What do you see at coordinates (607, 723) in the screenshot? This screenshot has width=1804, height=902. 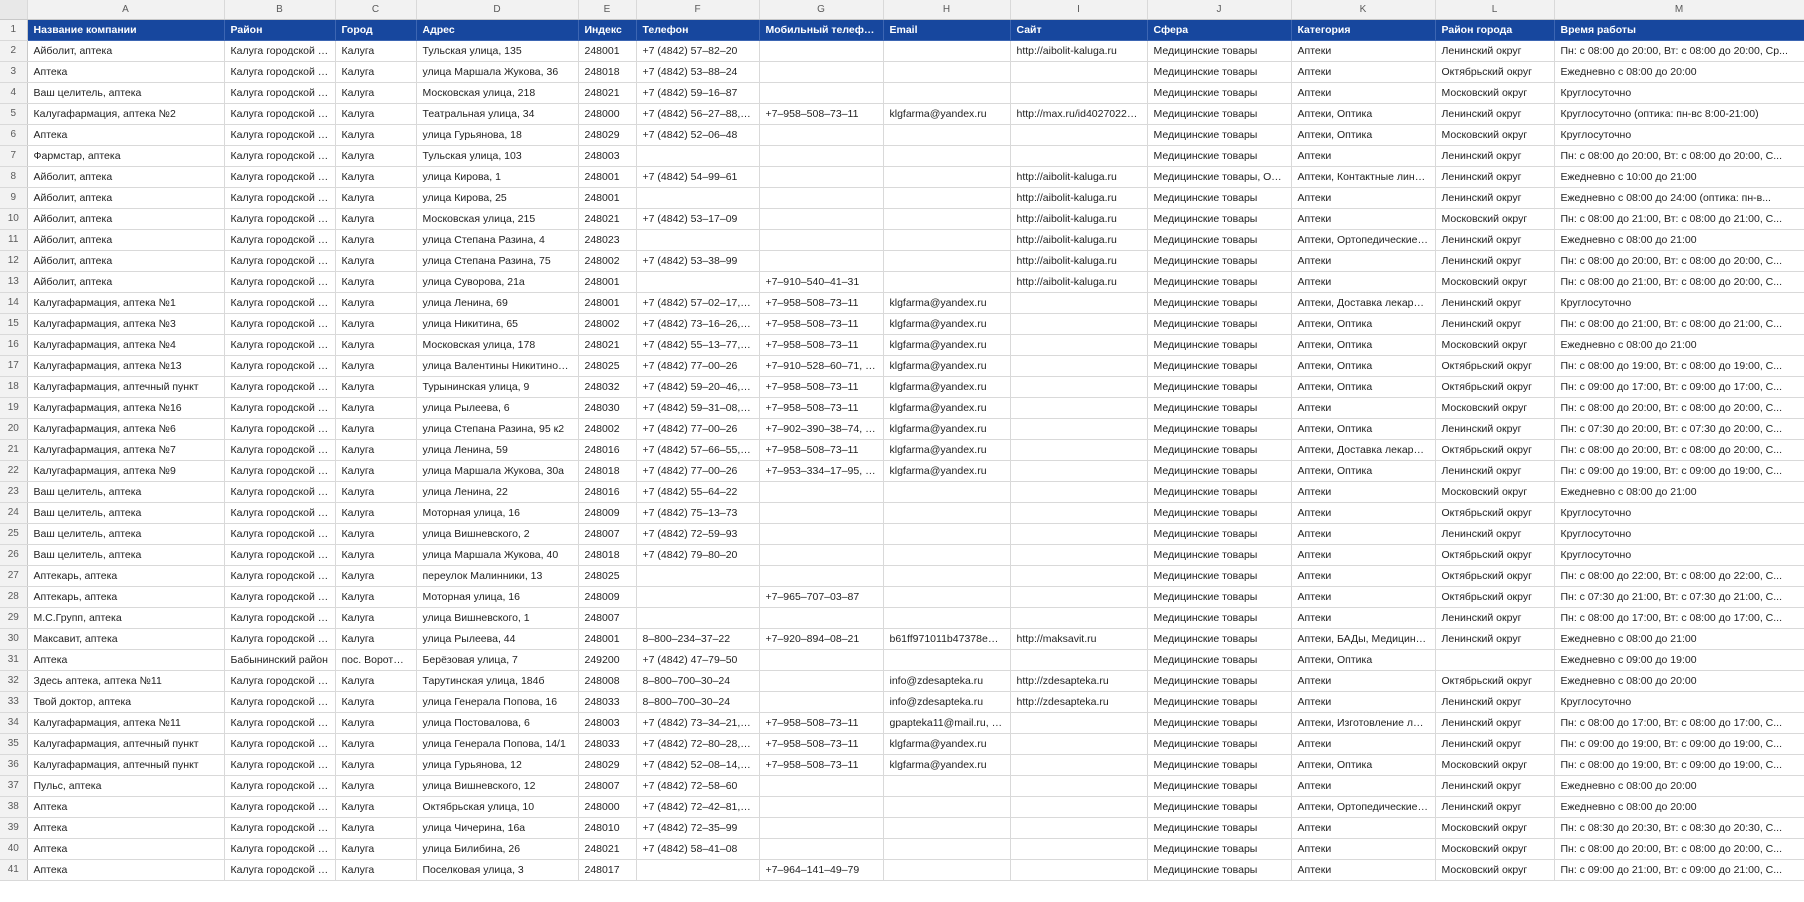 I see `table-cell: 248003` at bounding box center [607, 723].